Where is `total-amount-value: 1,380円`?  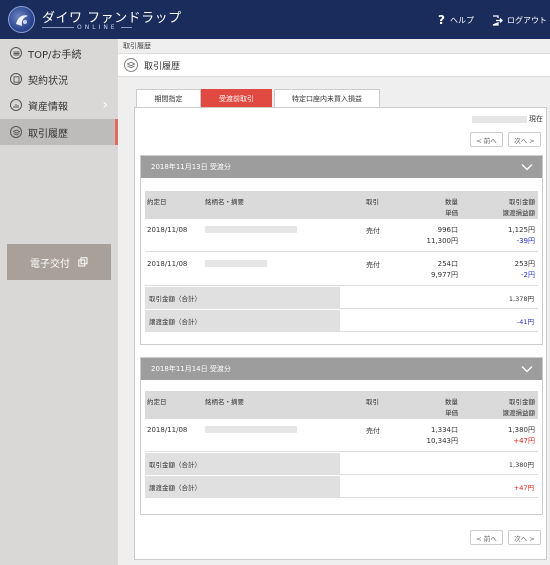
total-amount-value: 1,380円 is located at coordinates (521, 465).